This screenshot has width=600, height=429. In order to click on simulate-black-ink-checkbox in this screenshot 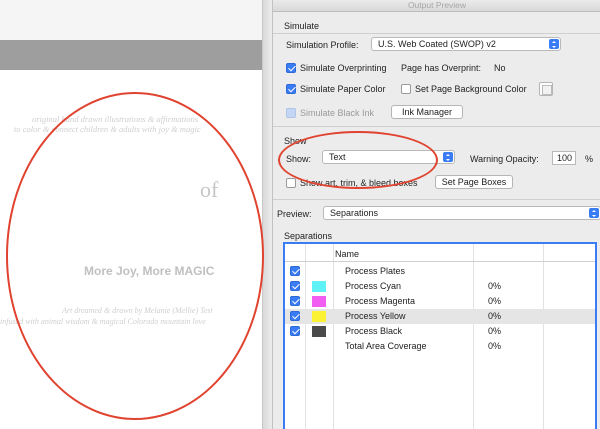, I will do `click(291, 113)`.